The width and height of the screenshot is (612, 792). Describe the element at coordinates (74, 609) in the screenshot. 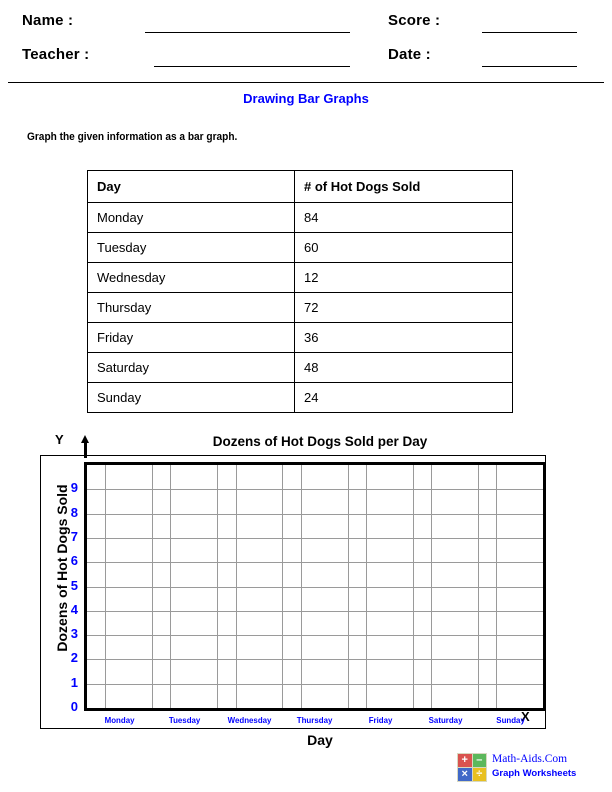

I see `y-tick-label: 4` at that location.